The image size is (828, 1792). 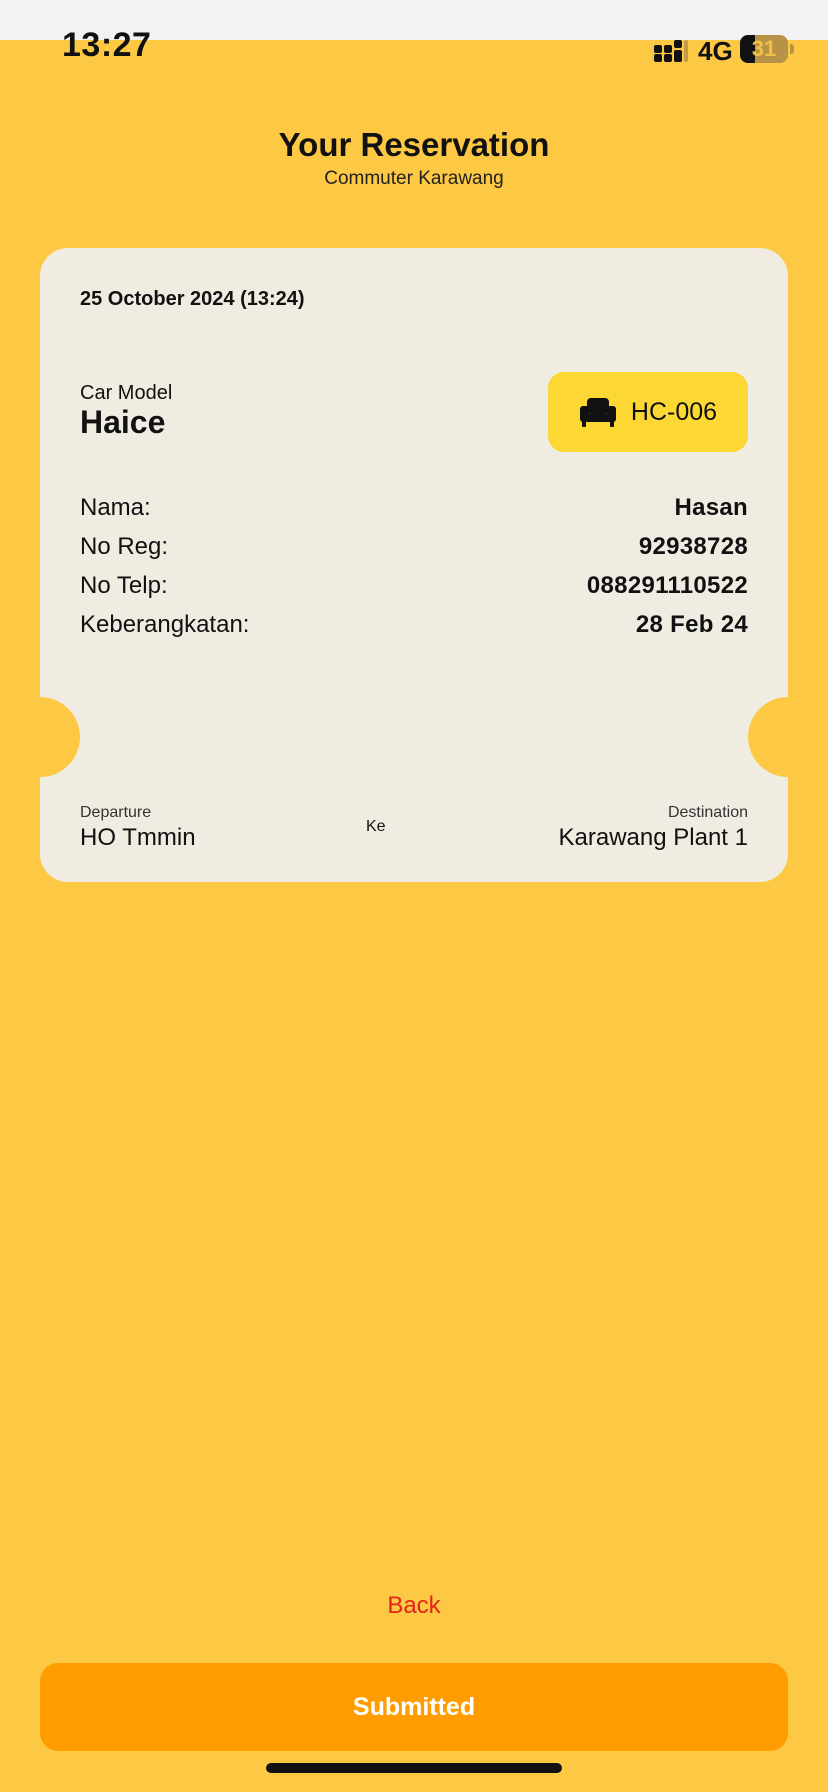 What do you see at coordinates (414, 178) in the screenshot?
I see `page-subtitle: Commuter Karawang` at bounding box center [414, 178].